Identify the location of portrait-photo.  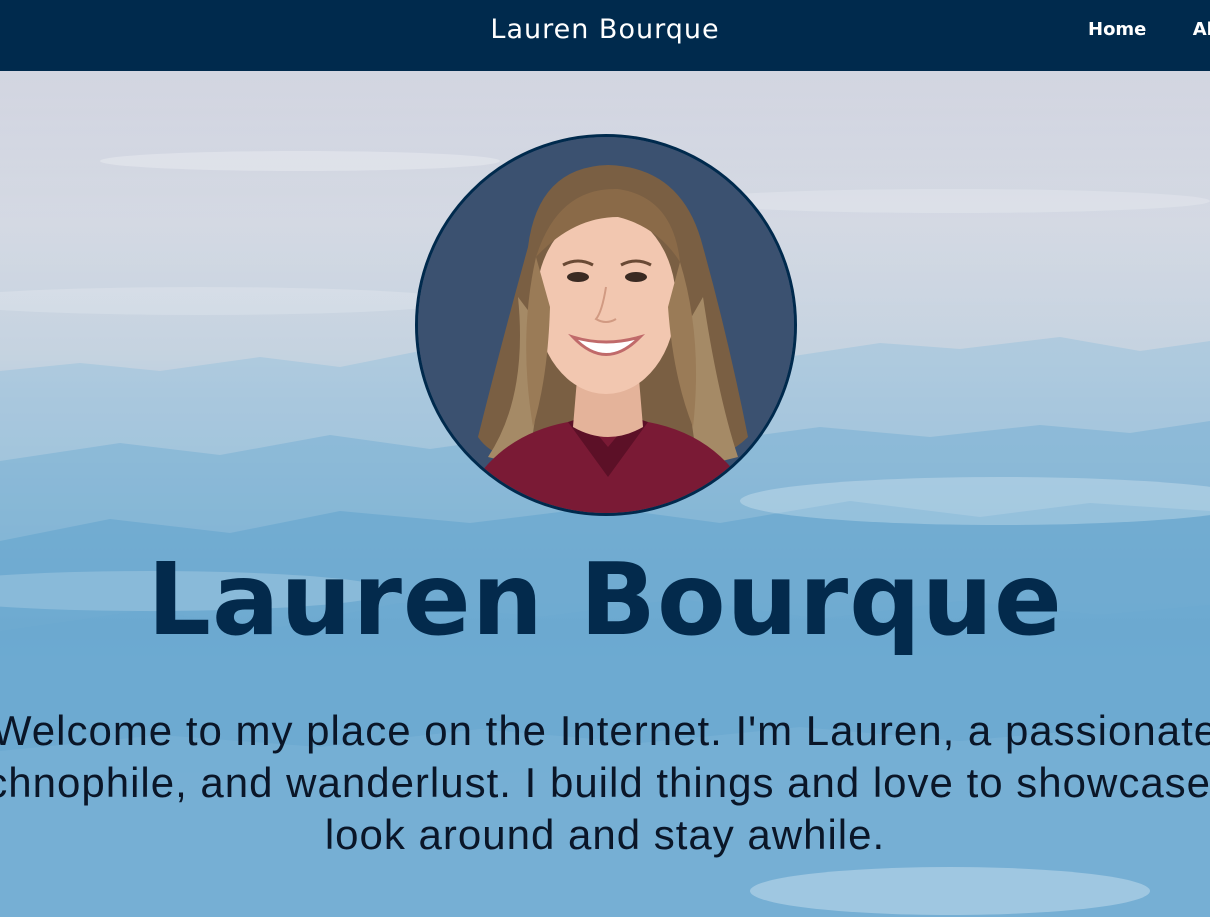
(606, 325).